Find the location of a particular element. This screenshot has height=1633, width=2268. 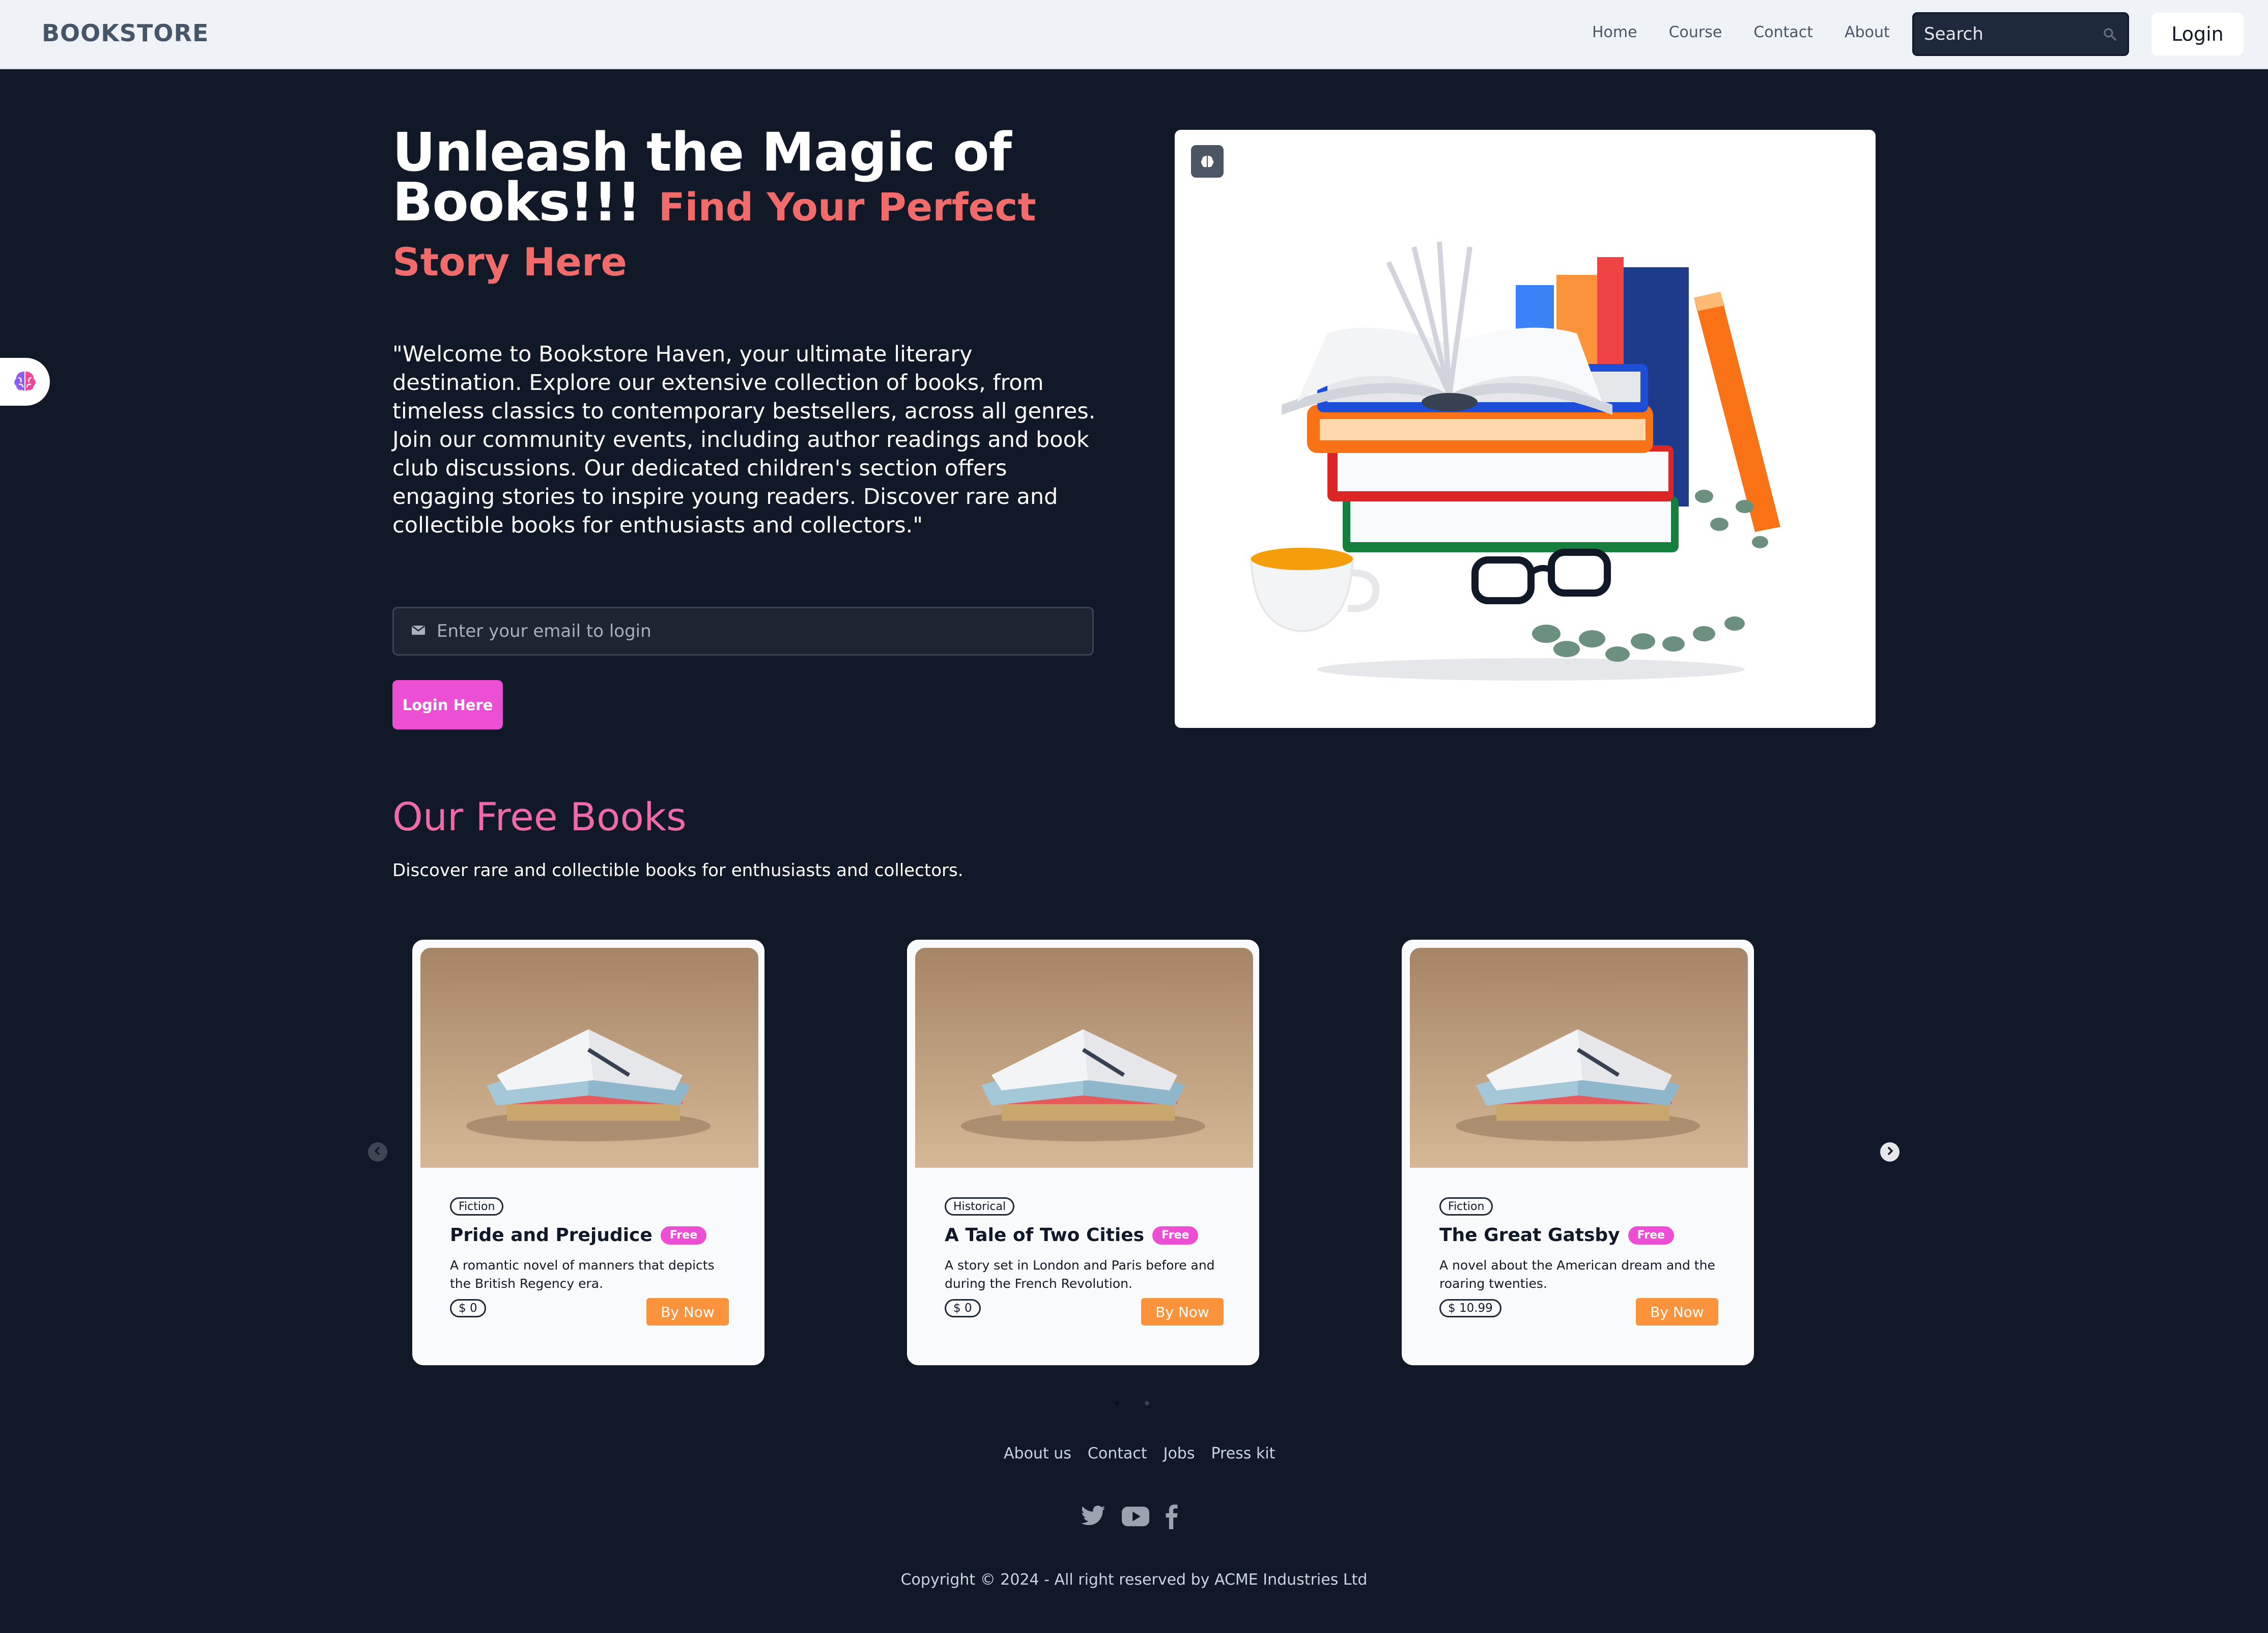

footer-links: About us Contact Jobs Press kit is located at coordinates (1148, 1453).